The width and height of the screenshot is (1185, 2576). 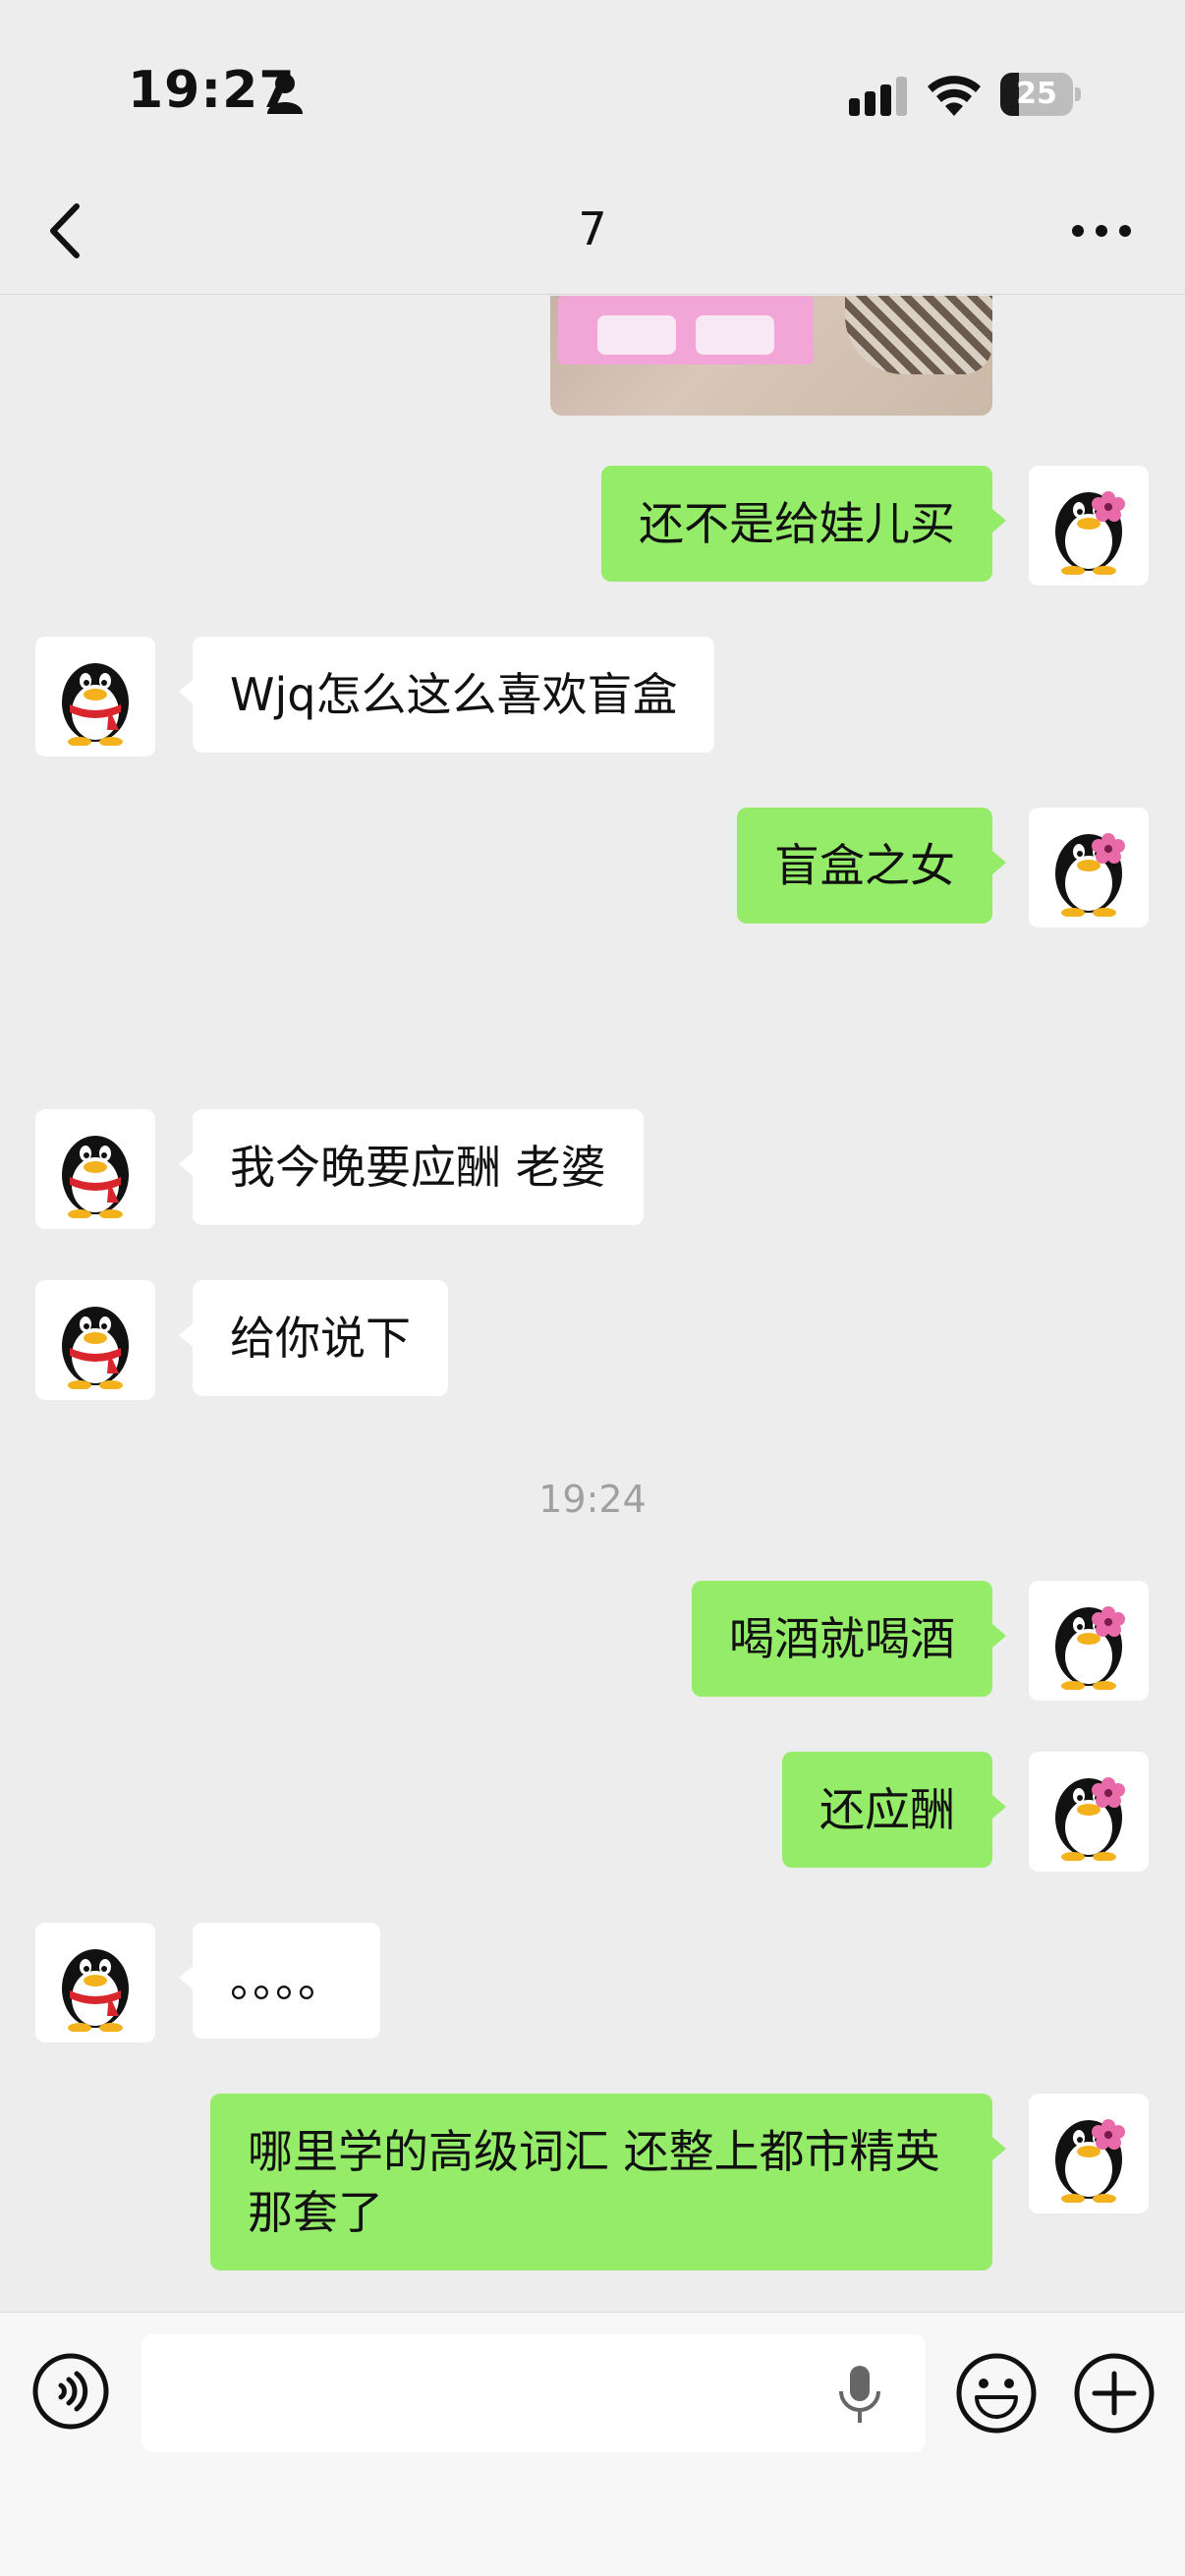 What do you see at coordinates (592, 1499) in the screenshot?
I see `message-timestamp: 19:24` at bounding box center [592, 1499].